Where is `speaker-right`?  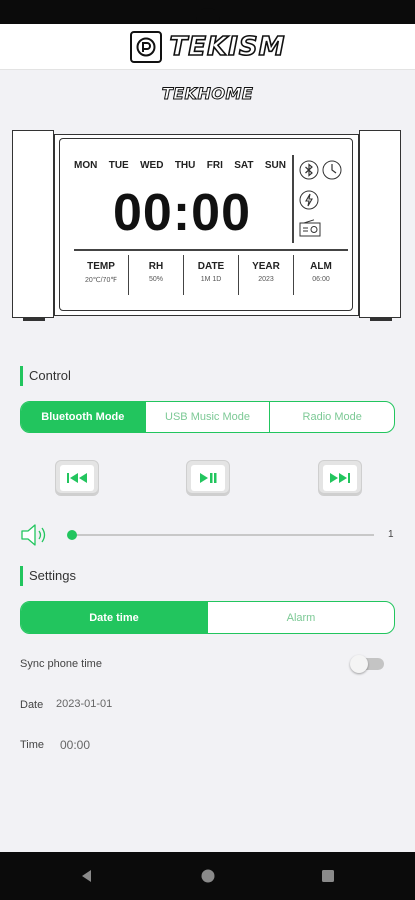 speaker-right is located at coordinates (380, 225).